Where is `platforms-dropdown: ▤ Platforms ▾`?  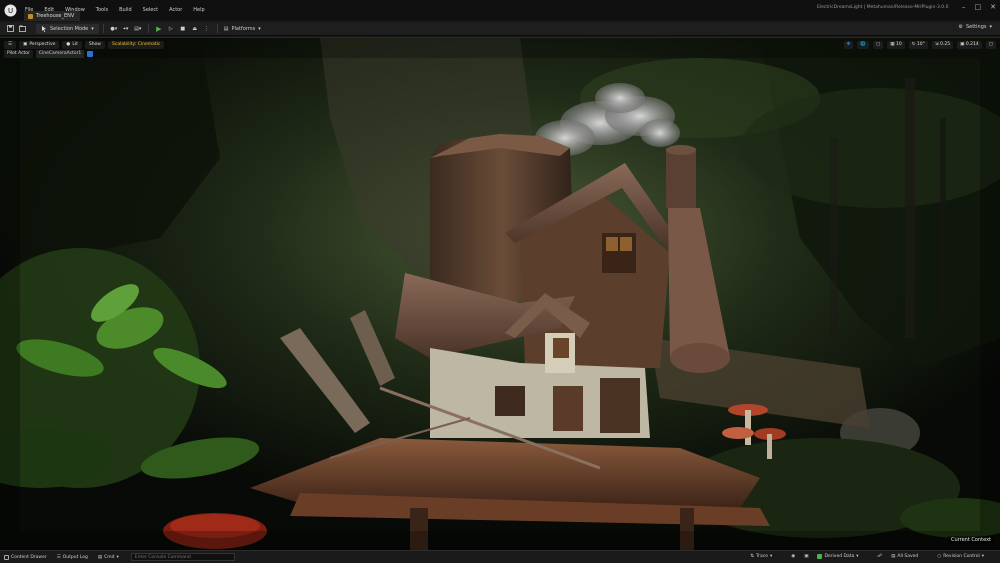 platforms-dropdown: ▤ Platforms ▾ is located at coordinates (242, 29).